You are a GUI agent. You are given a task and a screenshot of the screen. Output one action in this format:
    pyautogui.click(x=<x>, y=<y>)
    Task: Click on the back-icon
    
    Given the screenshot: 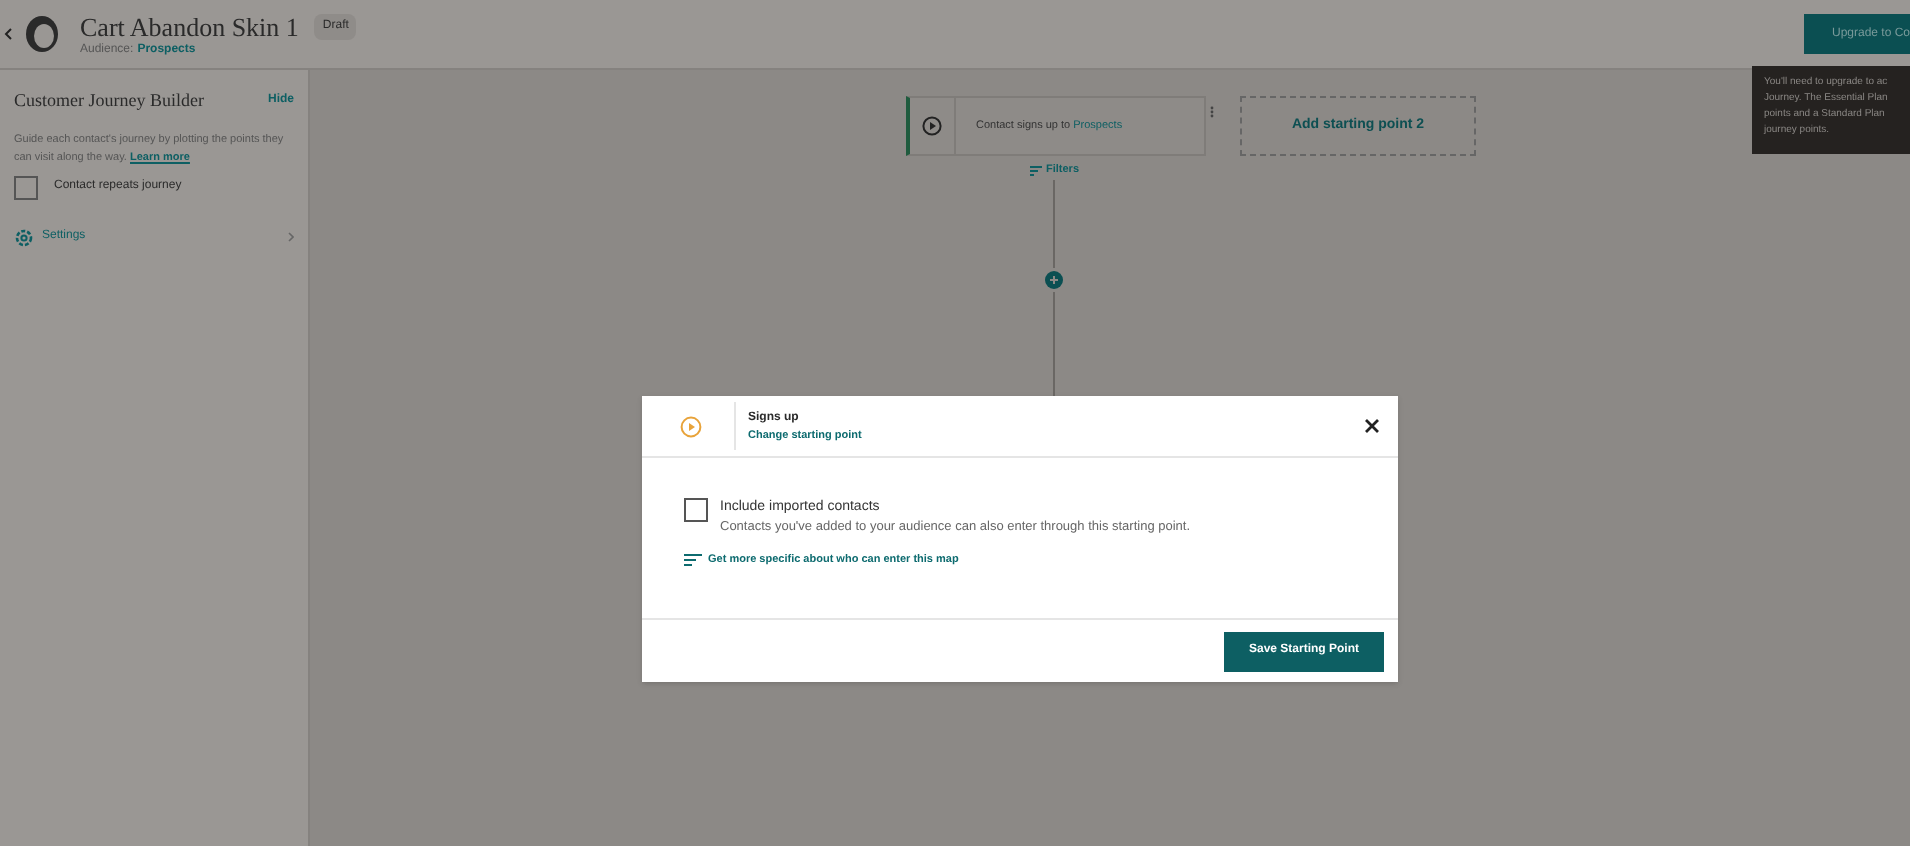 What is the action you would take?
    pyautogui.click(x=8, y=34)
    